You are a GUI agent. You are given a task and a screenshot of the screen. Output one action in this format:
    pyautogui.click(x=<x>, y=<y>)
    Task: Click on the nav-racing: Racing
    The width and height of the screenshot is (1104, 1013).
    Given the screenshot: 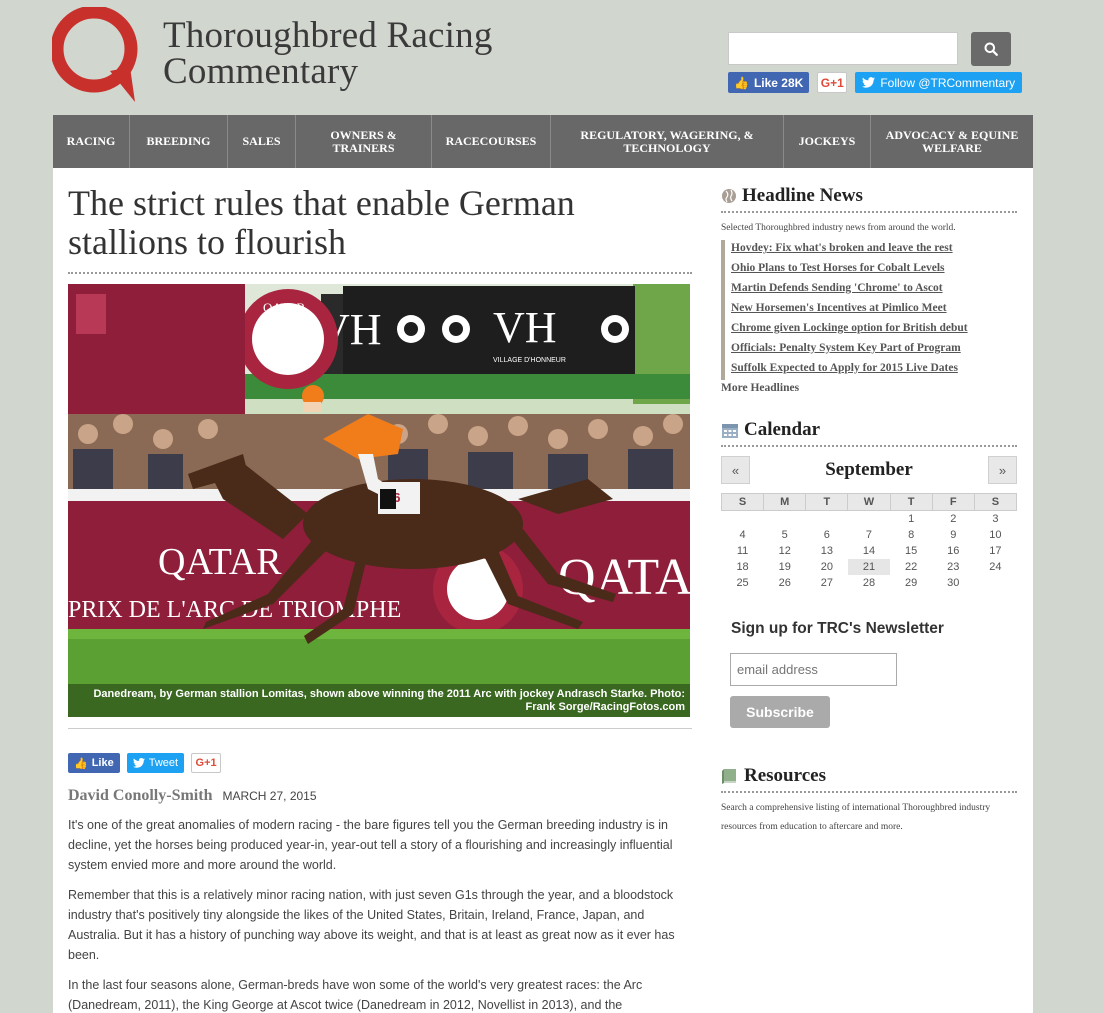 What is the action you would take?
    pyautogui.click(x=91, y=141)
    